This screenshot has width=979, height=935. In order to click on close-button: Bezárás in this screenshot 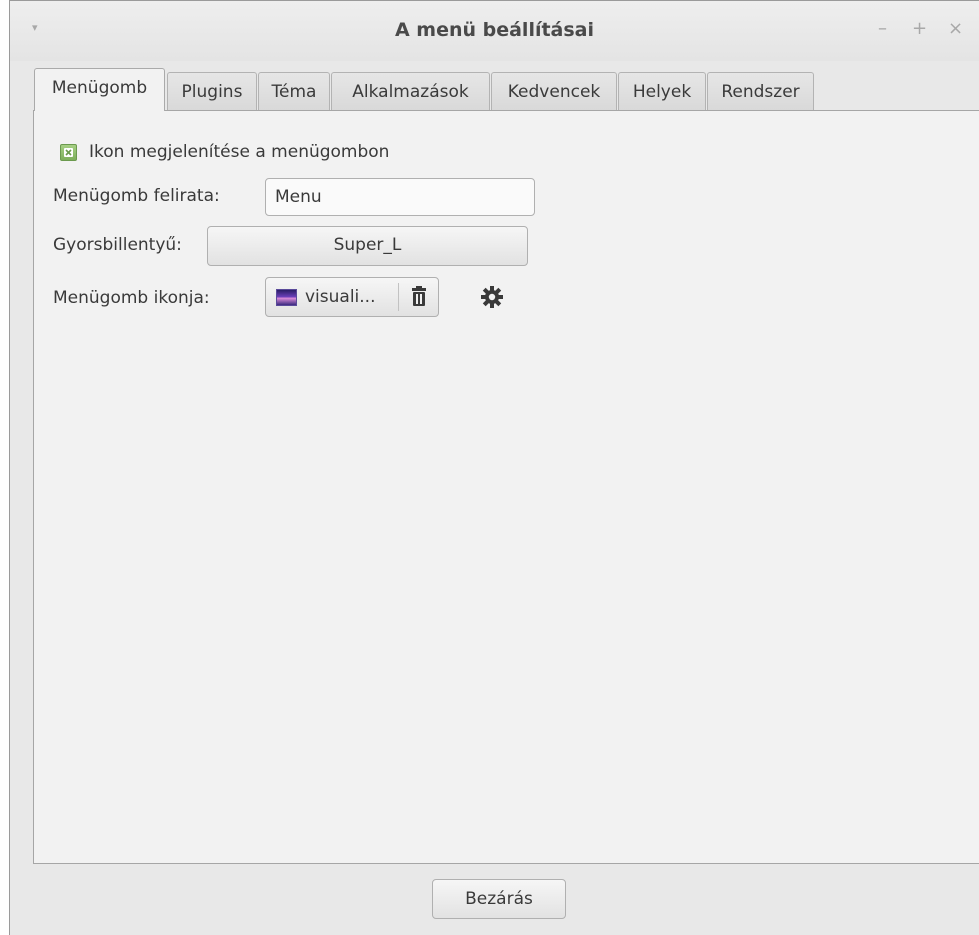, I will do `click(499, 899)`.